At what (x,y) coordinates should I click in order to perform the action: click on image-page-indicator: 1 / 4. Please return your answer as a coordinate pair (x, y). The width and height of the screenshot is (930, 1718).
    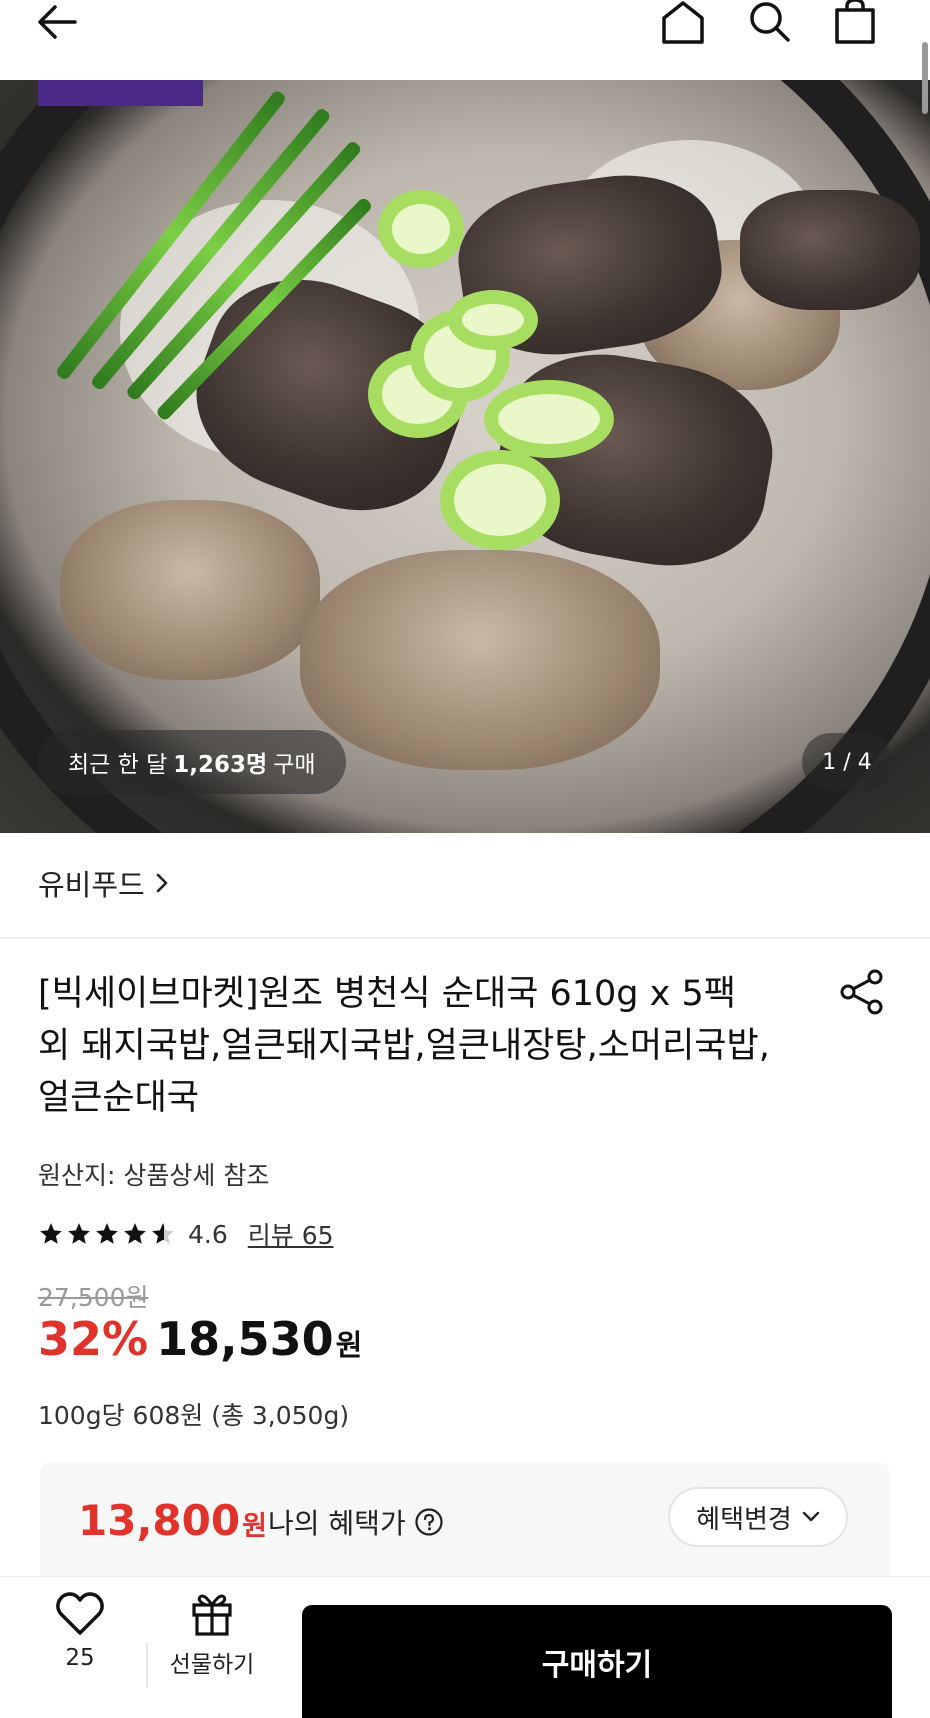
    Looking at the image, I should click on (847, 762).